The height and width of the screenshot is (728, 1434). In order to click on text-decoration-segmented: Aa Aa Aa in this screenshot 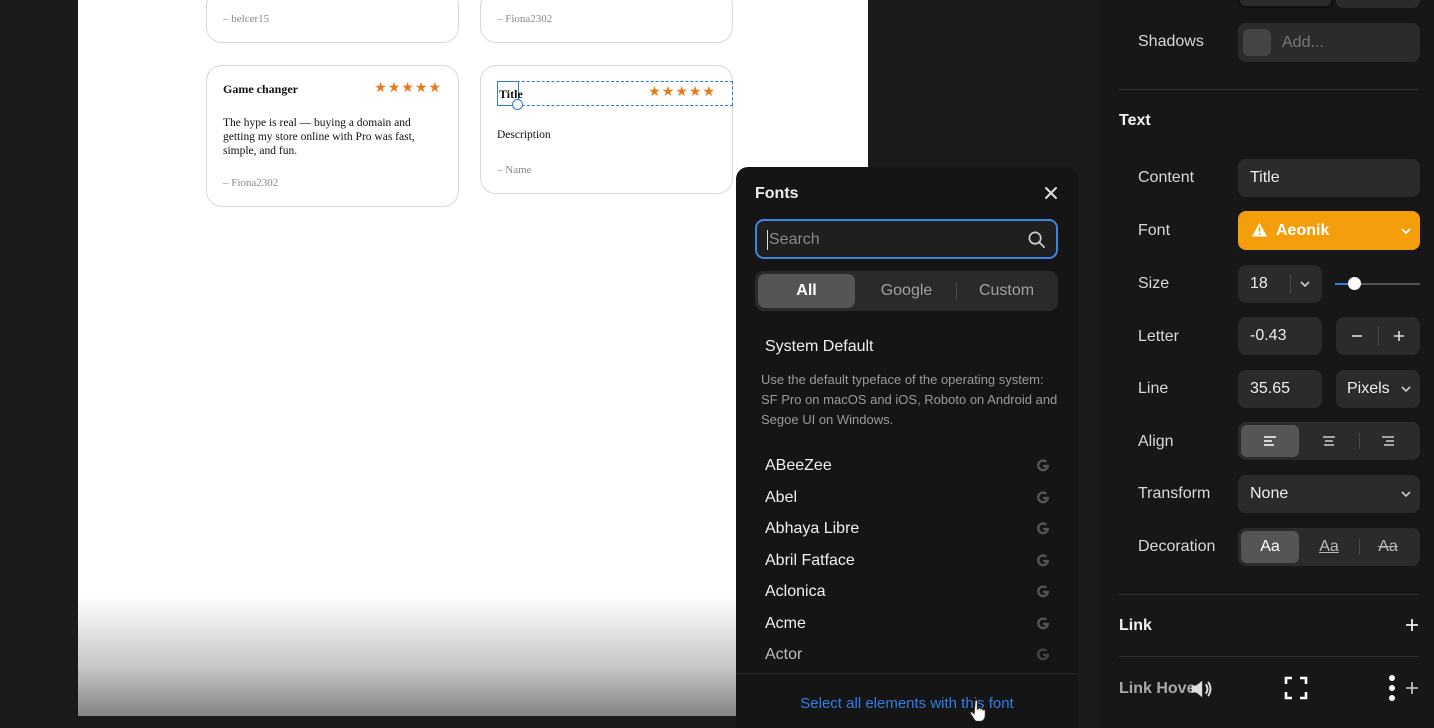, I will do `click(1329, 547)`.